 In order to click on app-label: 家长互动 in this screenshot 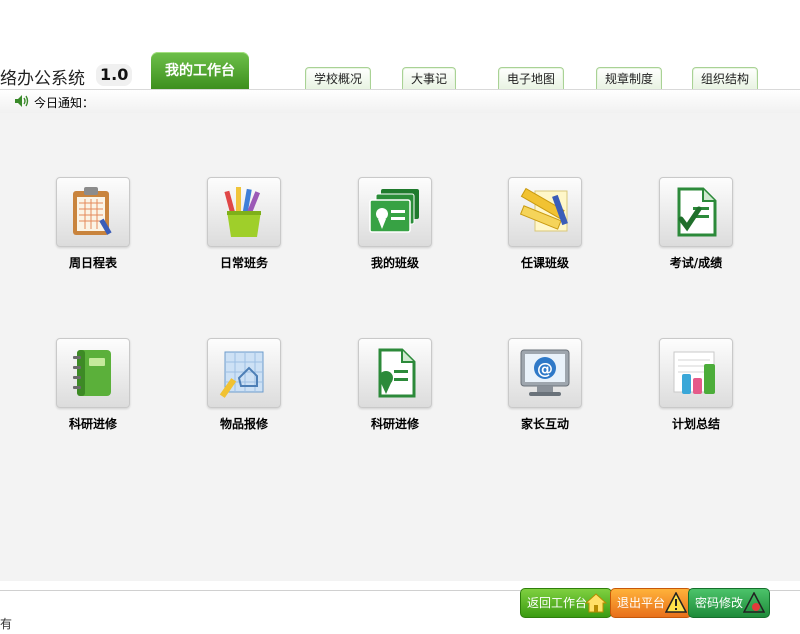, I will do `click(544, 424)`.